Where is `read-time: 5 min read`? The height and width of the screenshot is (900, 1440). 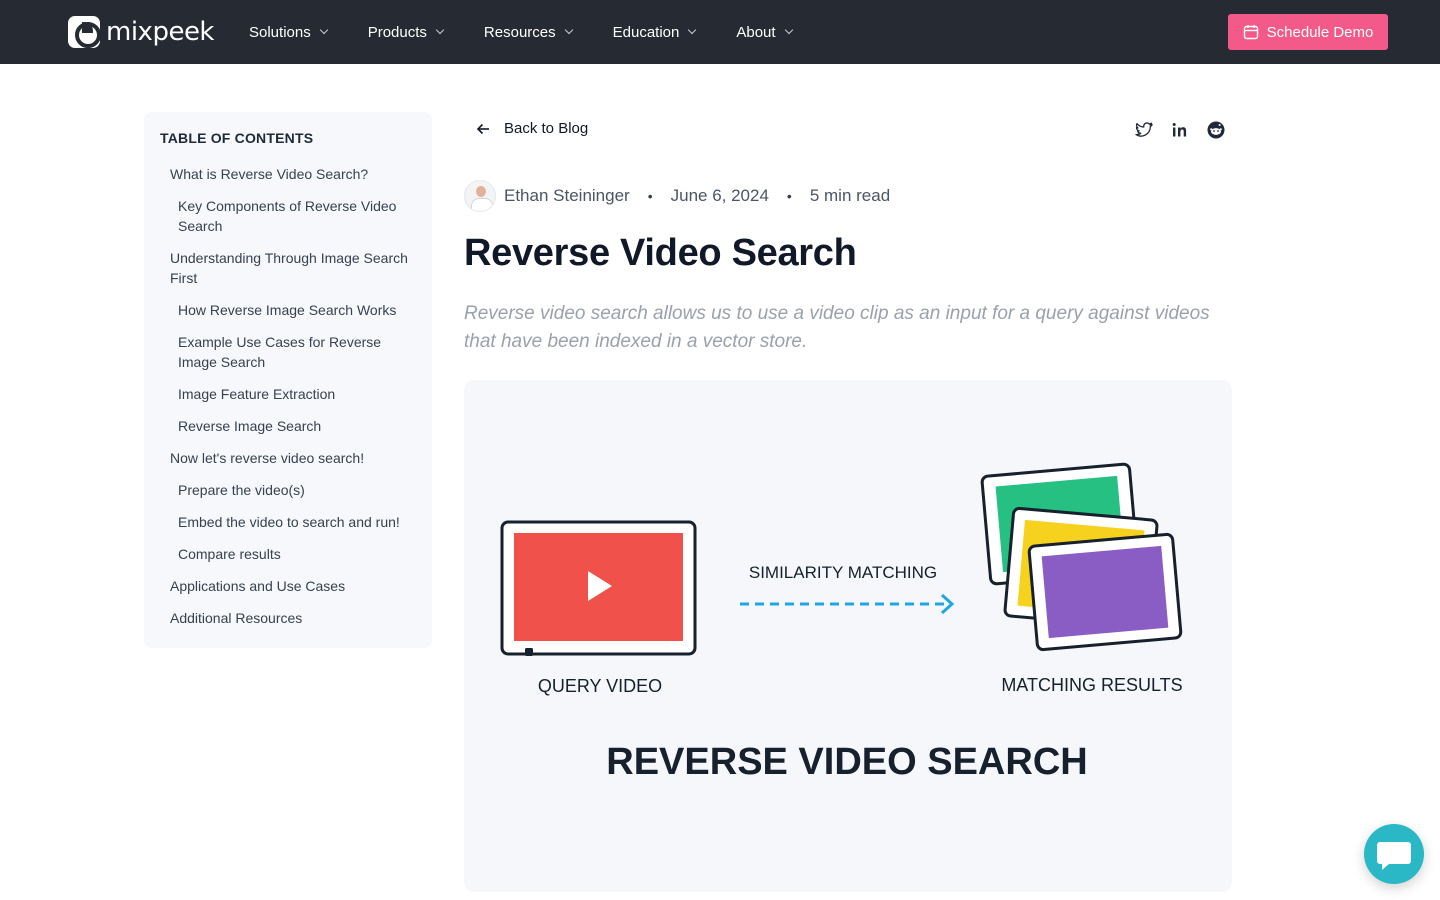
read-time: 5 min read is located at coordinates (850, 195).